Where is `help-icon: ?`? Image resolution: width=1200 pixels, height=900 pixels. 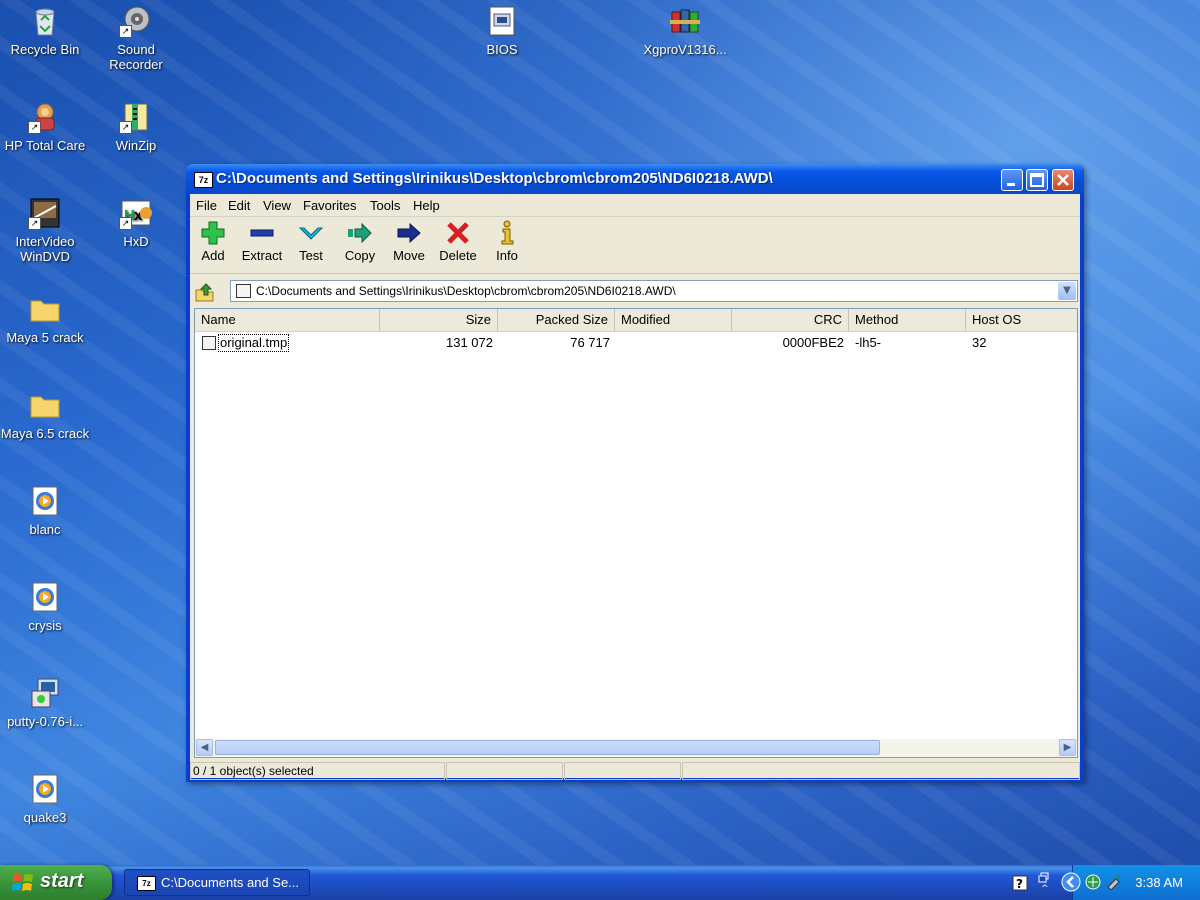 help-icon: ? is located at coordinates (1020, 883).